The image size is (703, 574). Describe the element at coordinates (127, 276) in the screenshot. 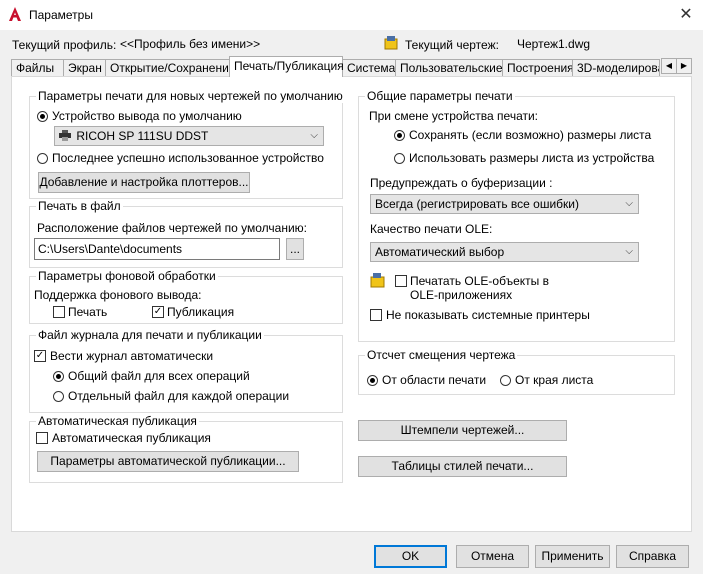

I see `group-title: Параметры фоновой обработки` at that location.